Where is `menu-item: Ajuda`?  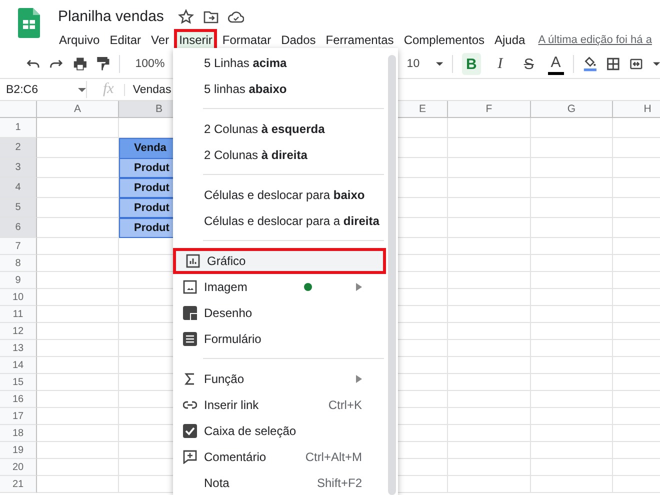 menu-item: Ajuda is located at coordinates (510, 40).